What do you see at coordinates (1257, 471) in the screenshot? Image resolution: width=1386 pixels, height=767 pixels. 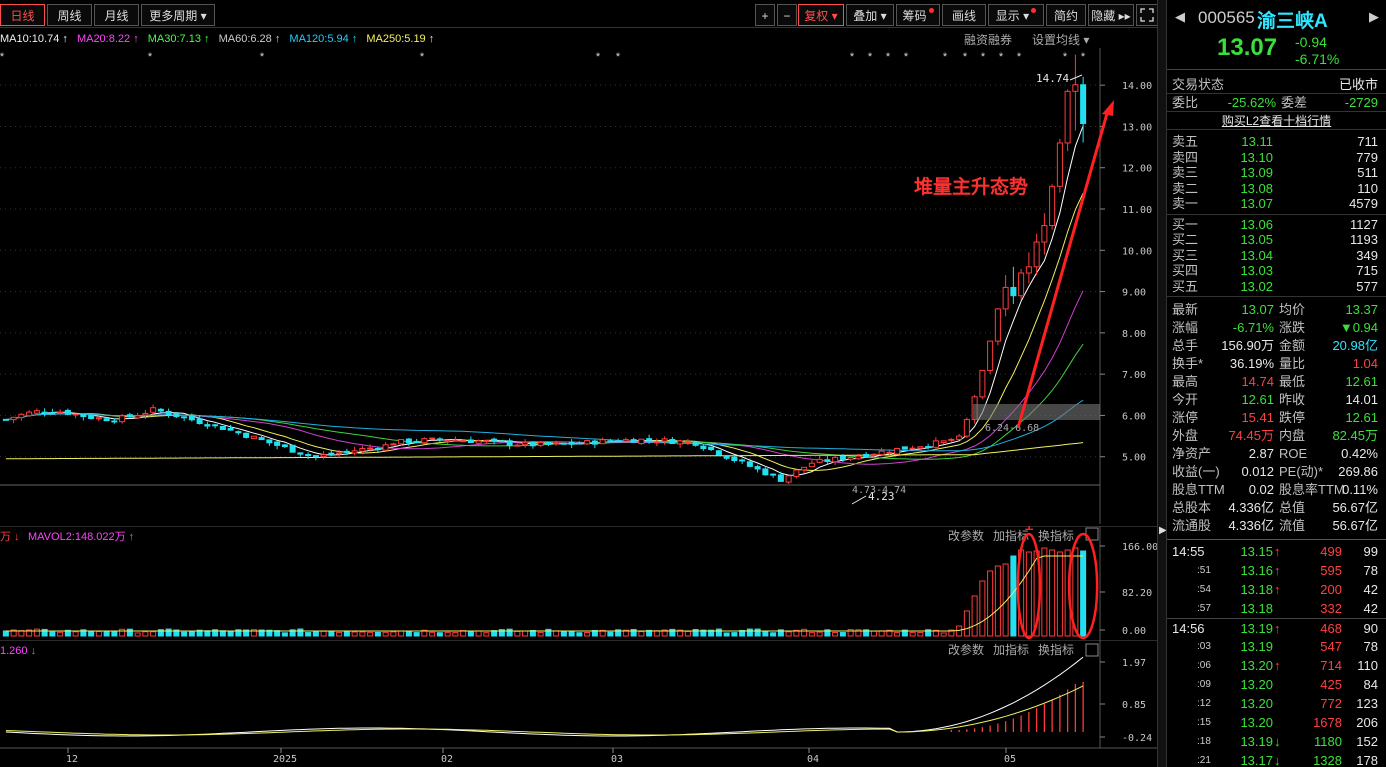 I see `stat-value: 0.012` at bounding box center [1257, 471].